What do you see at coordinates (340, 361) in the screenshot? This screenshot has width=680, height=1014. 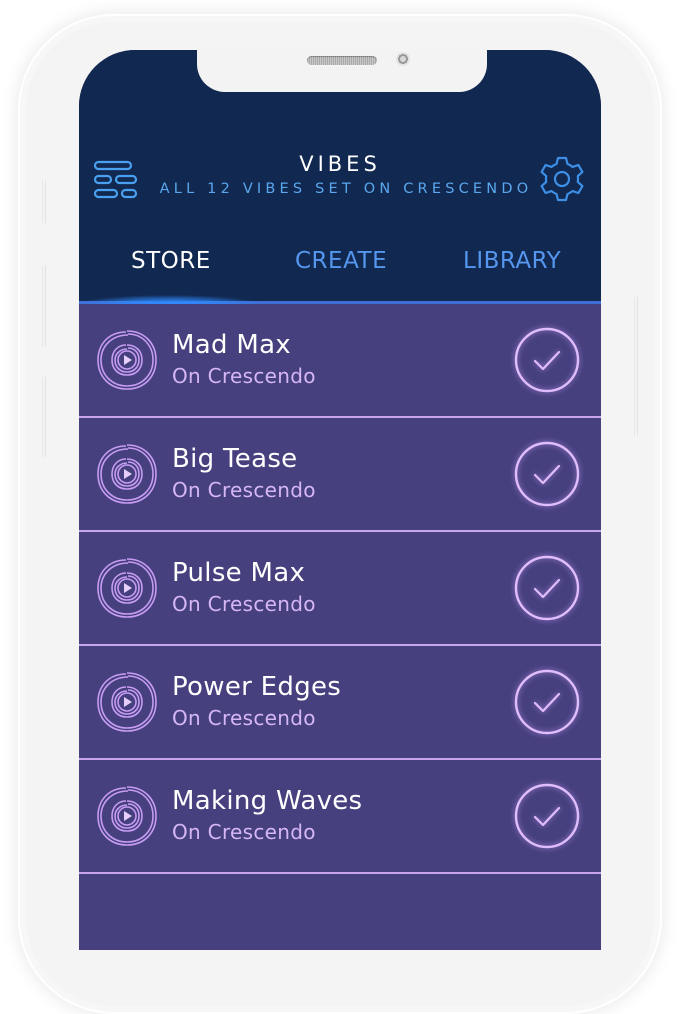 I see `vibe-list-item: Mad Max On Crescendo` at bounding box center [340, 361].